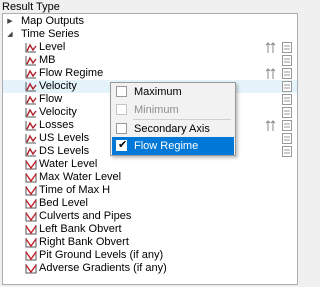 The image size is (320, 287). What do you see at coordinates (156, 110) in the screenshot?
I see `menu-item-label: Minimum` at bounding box center [156, 110].